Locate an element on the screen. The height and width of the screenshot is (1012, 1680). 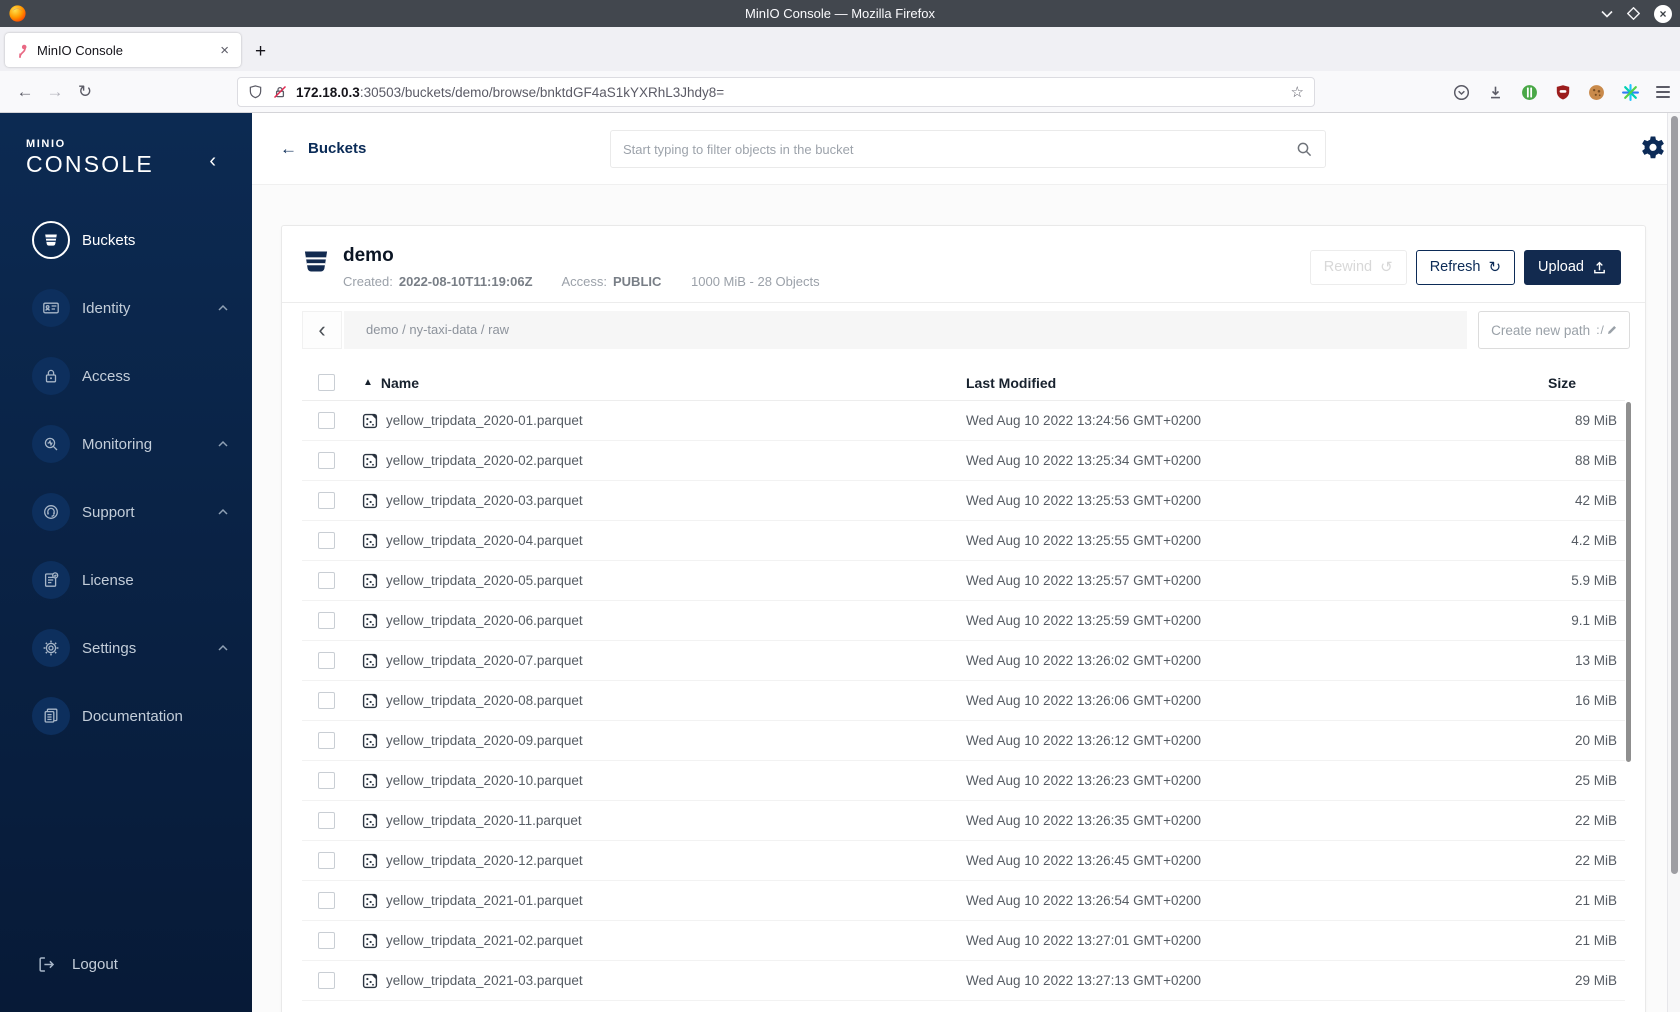
object-filter-search is located at coordinates (968, 149).